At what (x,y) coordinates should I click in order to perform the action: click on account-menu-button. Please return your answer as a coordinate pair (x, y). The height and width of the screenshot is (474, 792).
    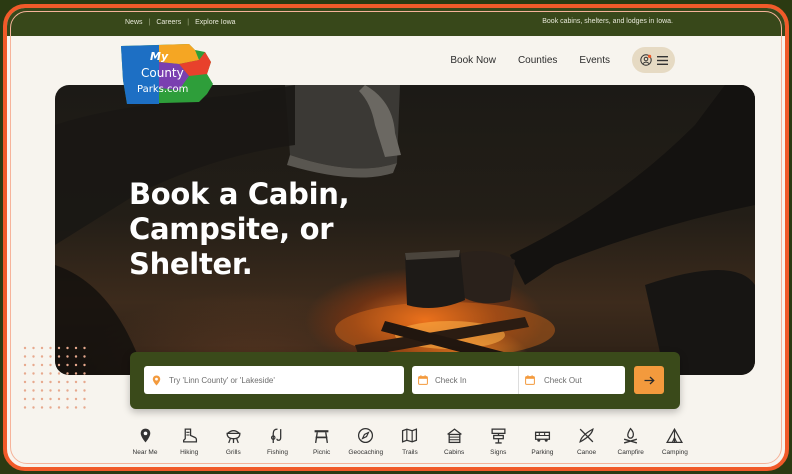
    Looking at the image, I should click on (653, 60).